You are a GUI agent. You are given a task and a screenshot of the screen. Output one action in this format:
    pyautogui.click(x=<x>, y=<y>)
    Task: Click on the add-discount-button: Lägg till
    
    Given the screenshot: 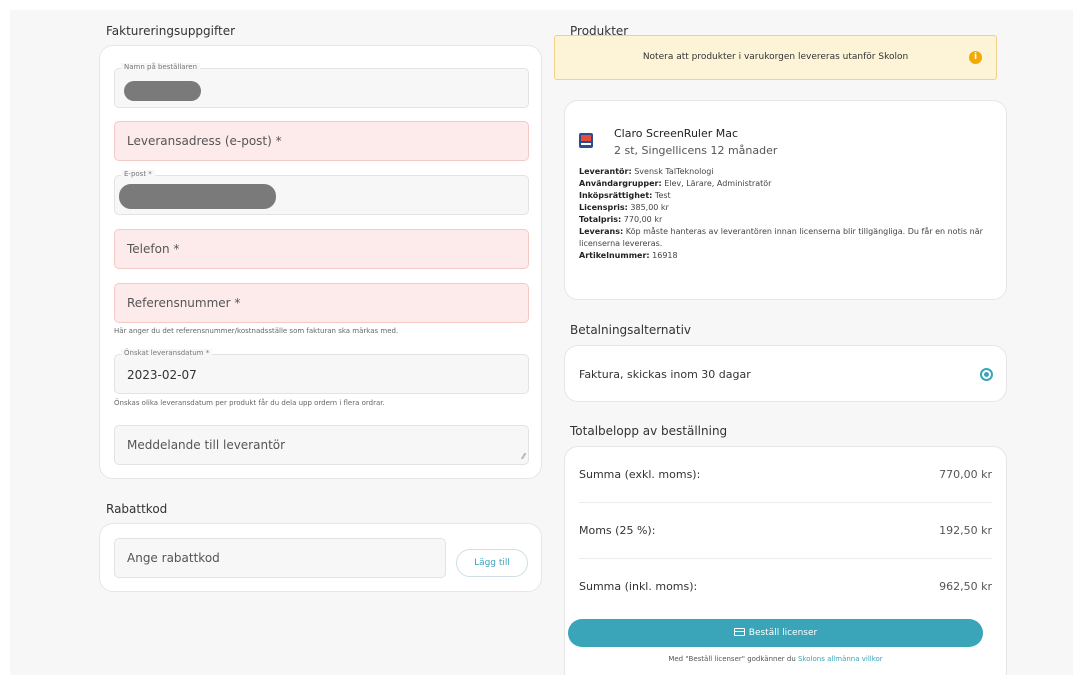 What is the action you would take?
    pyautogui.click(x=492, y=563)
    